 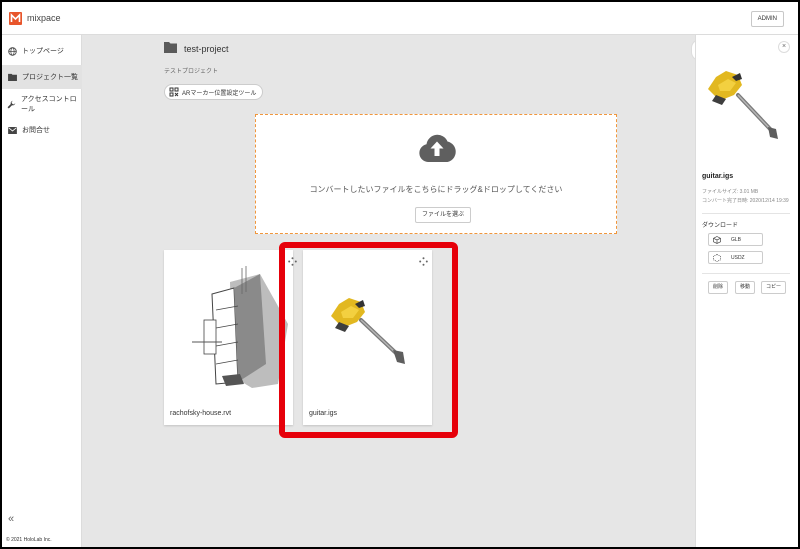 I want to click on sidebar-item-access-control: アクセスコントロール, so click(x=42, y=104).